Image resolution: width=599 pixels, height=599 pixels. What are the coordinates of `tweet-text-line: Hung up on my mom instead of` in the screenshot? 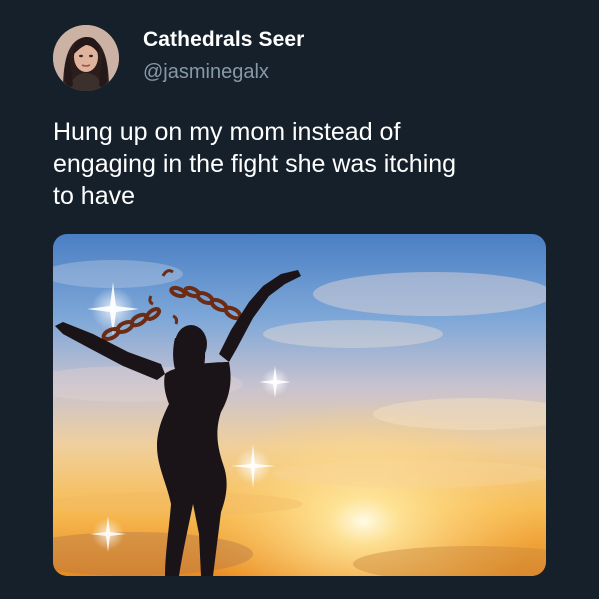 It's located at (227, 132).